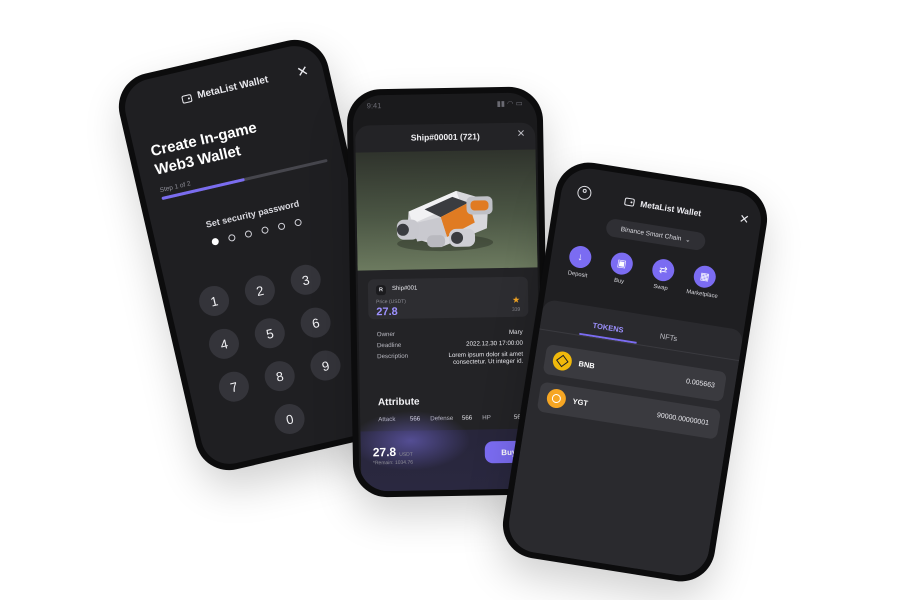 Image resolution: width=901 pixels, height=600 pixels. What do you see at coordinates (702, 294) in the screenshot?
I see `action-label: Marketplace` at bounding box center [702, 294].